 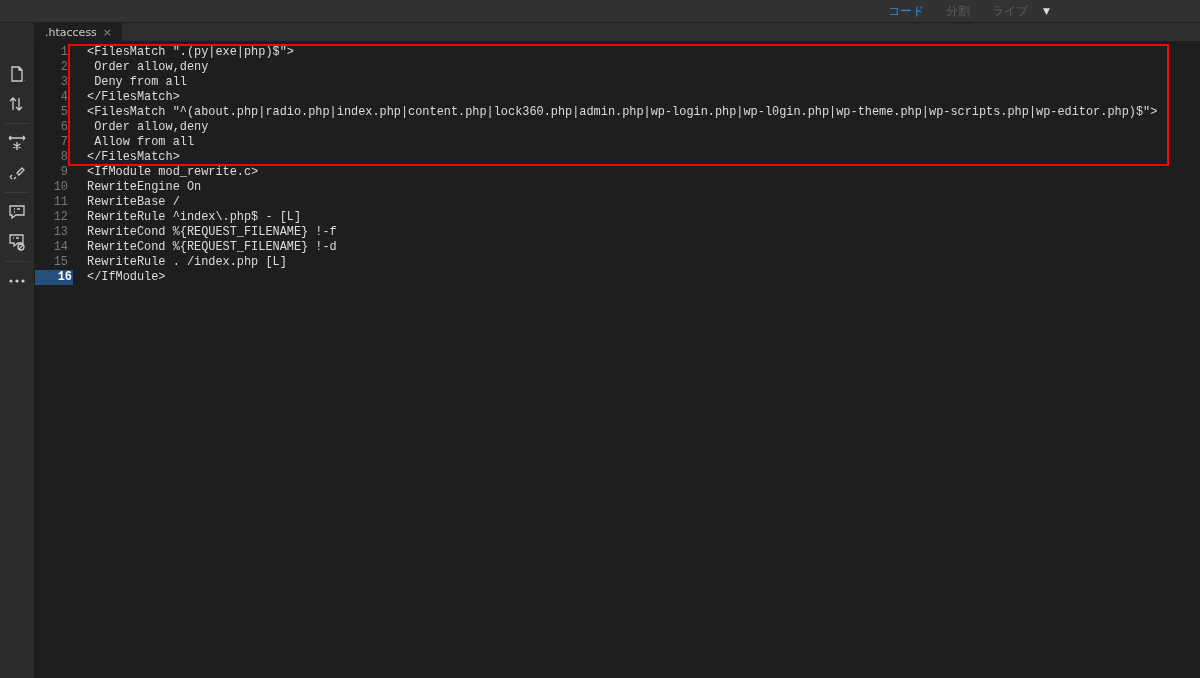 I want to click on line-number: 5, so click(x=64, y=112).